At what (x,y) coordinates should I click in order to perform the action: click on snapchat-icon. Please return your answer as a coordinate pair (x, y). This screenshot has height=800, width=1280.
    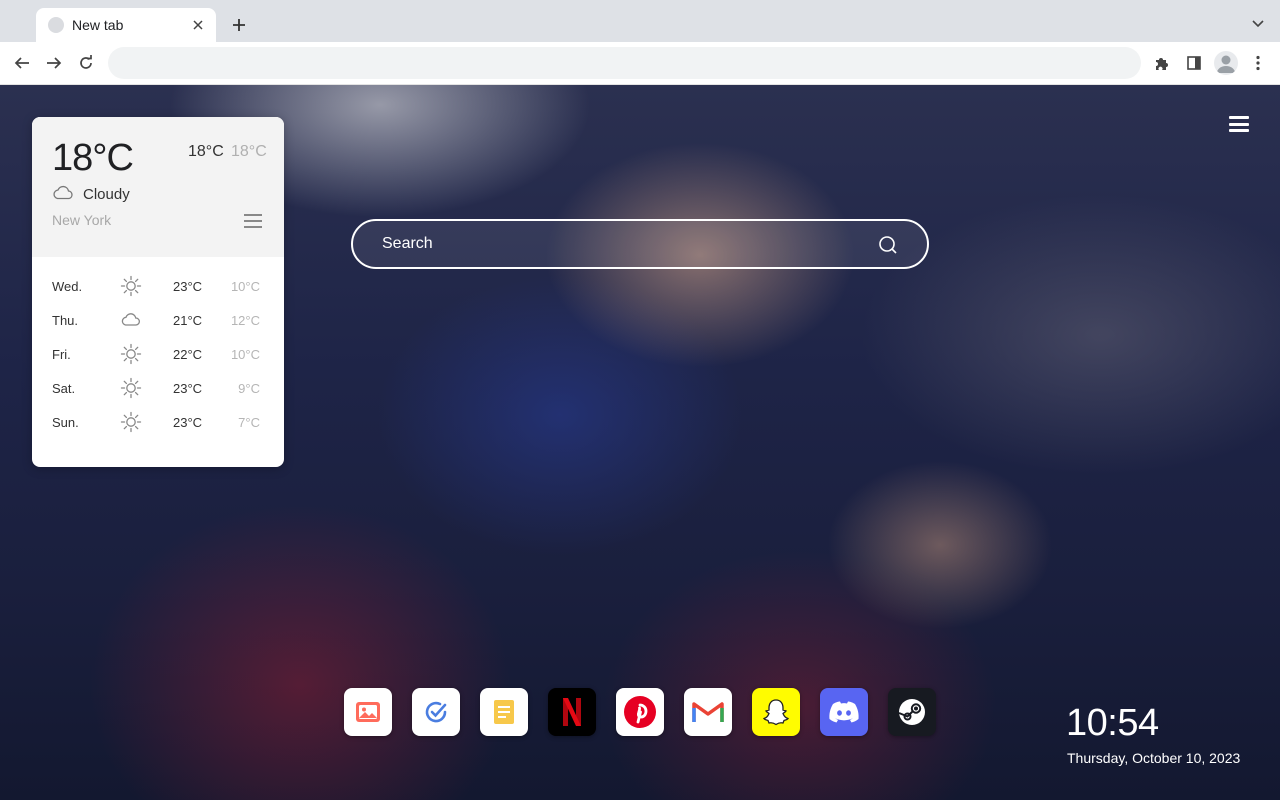
    Looking at the image, I should click on (776, 712).